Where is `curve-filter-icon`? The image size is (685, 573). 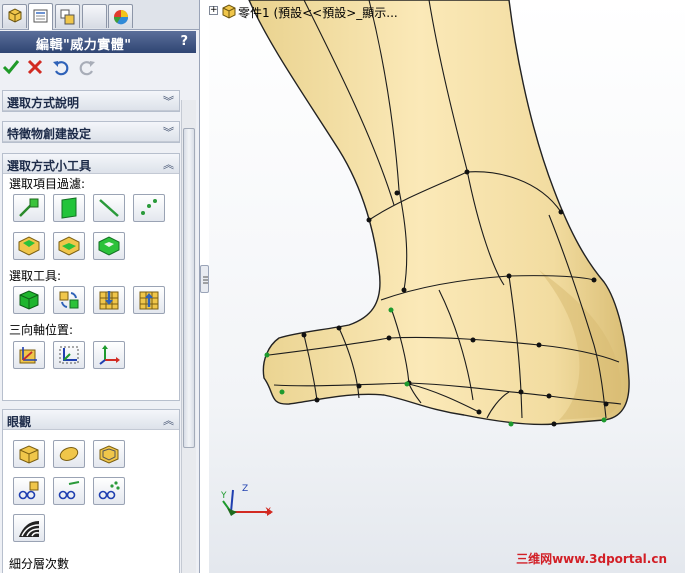
curve-filter-icon is located at coordinates (109, 208).